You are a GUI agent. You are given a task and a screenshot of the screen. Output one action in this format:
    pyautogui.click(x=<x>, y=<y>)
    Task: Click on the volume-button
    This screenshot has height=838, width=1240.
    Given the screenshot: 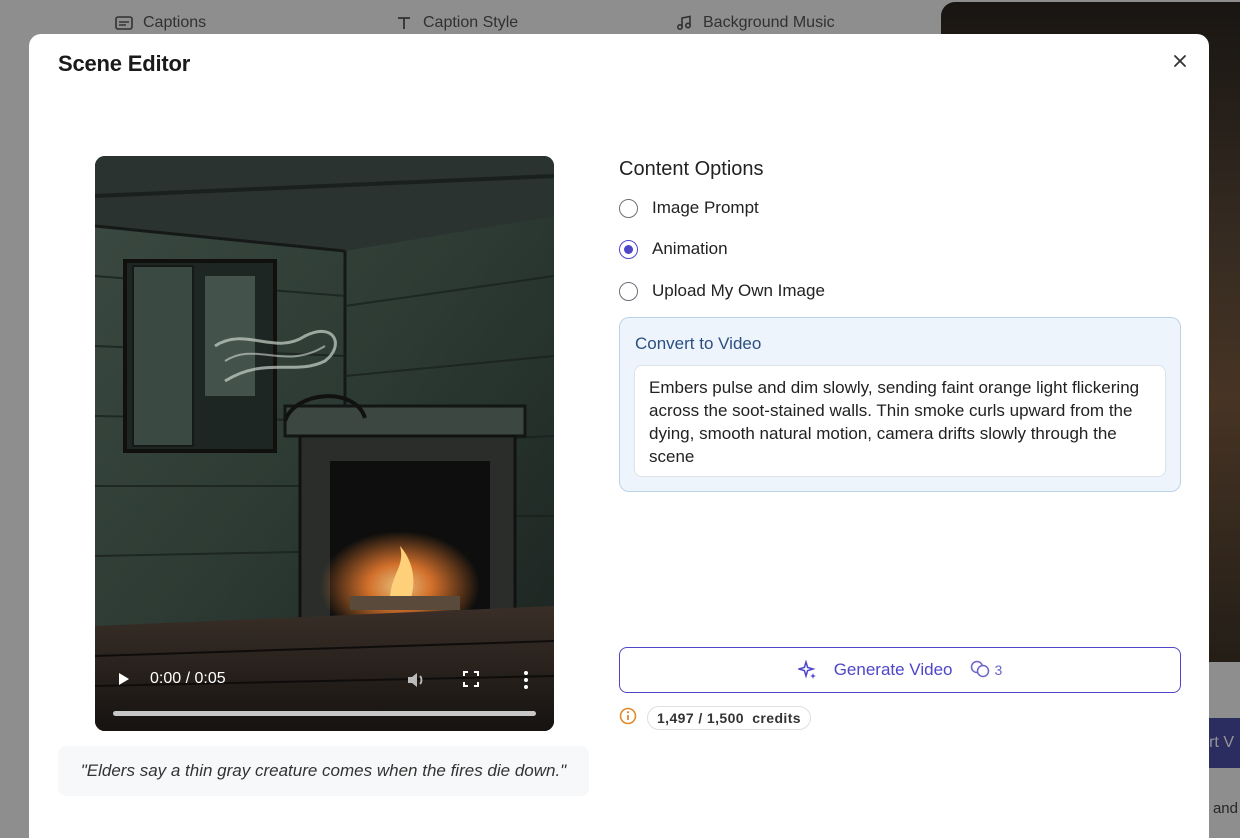 What is the action you would take?
    pyautogui.click(x=416, y=680)
    